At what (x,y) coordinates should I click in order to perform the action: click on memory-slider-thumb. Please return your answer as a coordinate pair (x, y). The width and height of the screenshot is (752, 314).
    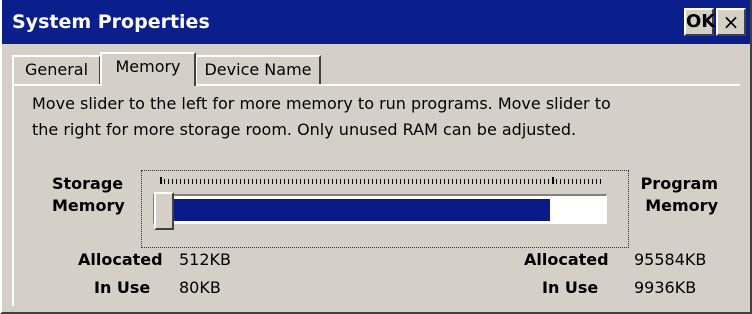
    Looking at the image, I should click on (164, 211).